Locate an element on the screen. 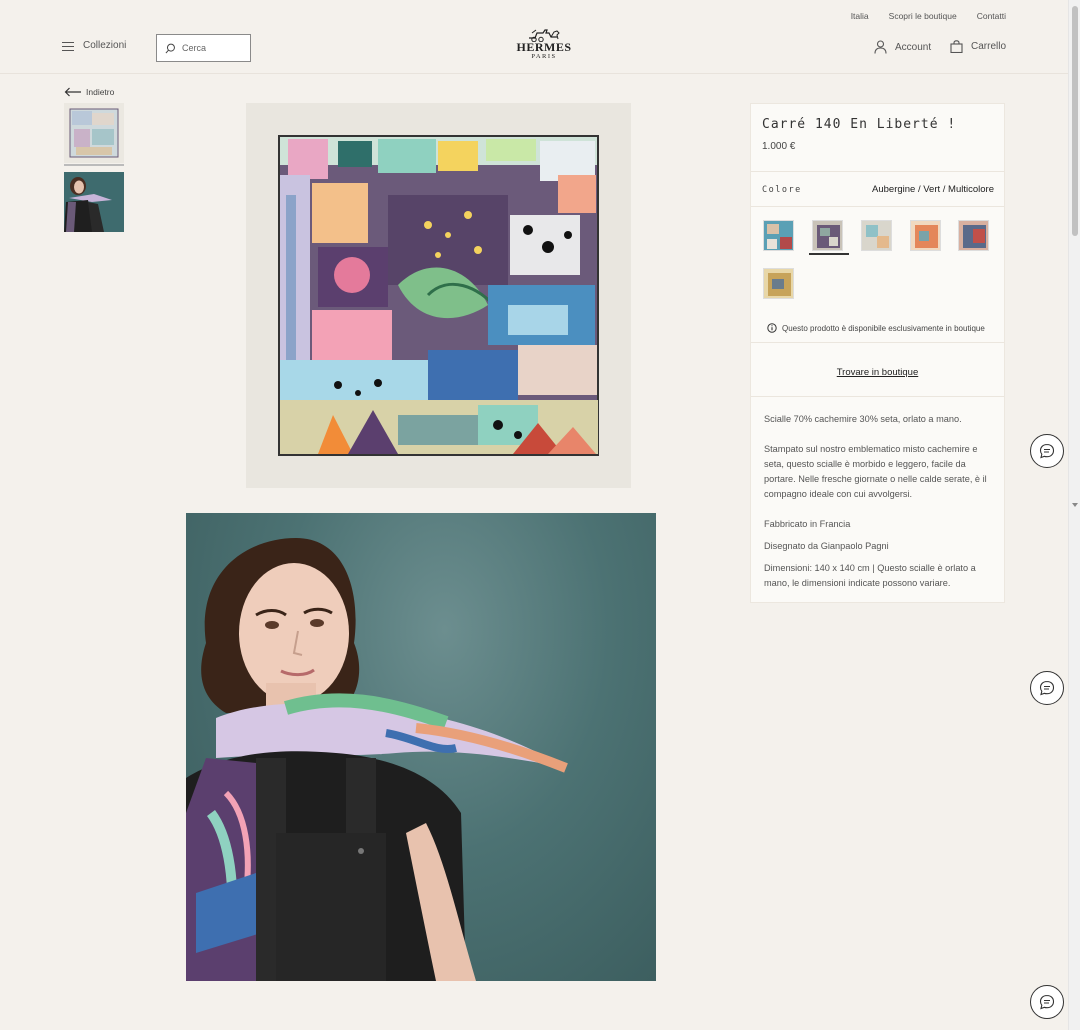 Image resolution: width=1080 pixels, height=1030 pixels. swatch-aubergine-image is located at coordinates (827, 235).